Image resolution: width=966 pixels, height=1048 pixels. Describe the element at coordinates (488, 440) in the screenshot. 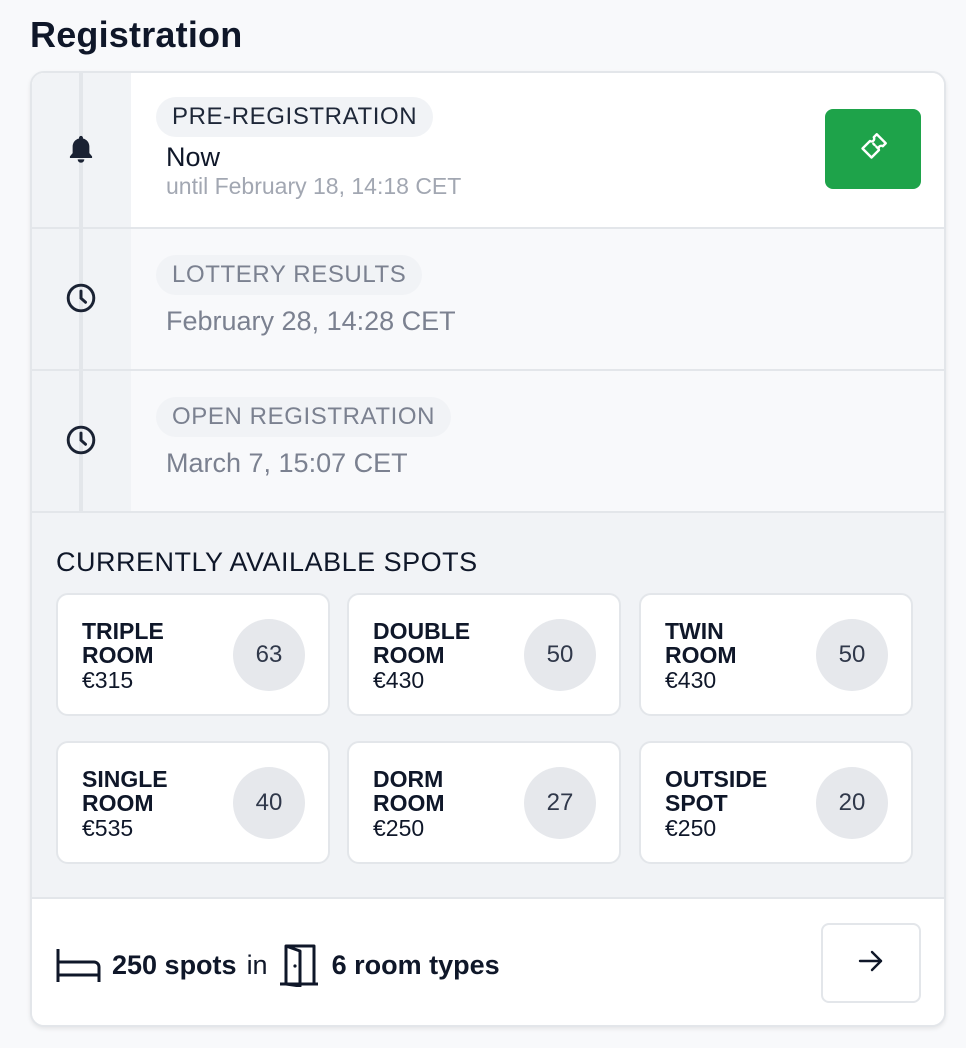

I see `timeline-step-open-registration: OPEN REGISTRATION March 7, 15:07 CET` at that location.